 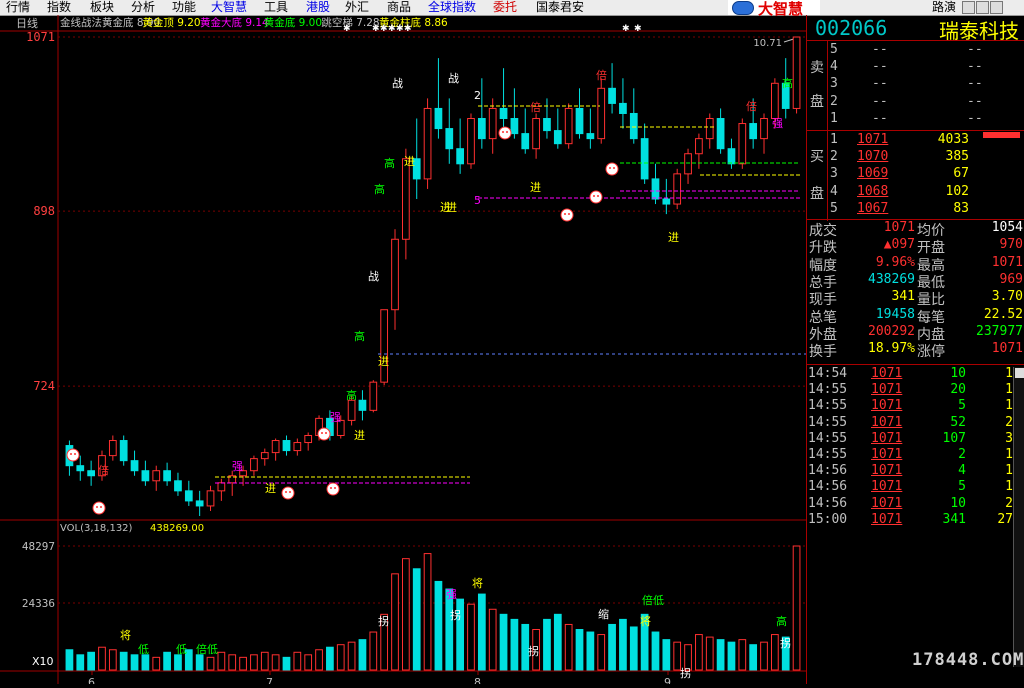 What do you see at coordinates (915, 130) in the screenshot?
I see `divider` at bounding box center [915, 130].